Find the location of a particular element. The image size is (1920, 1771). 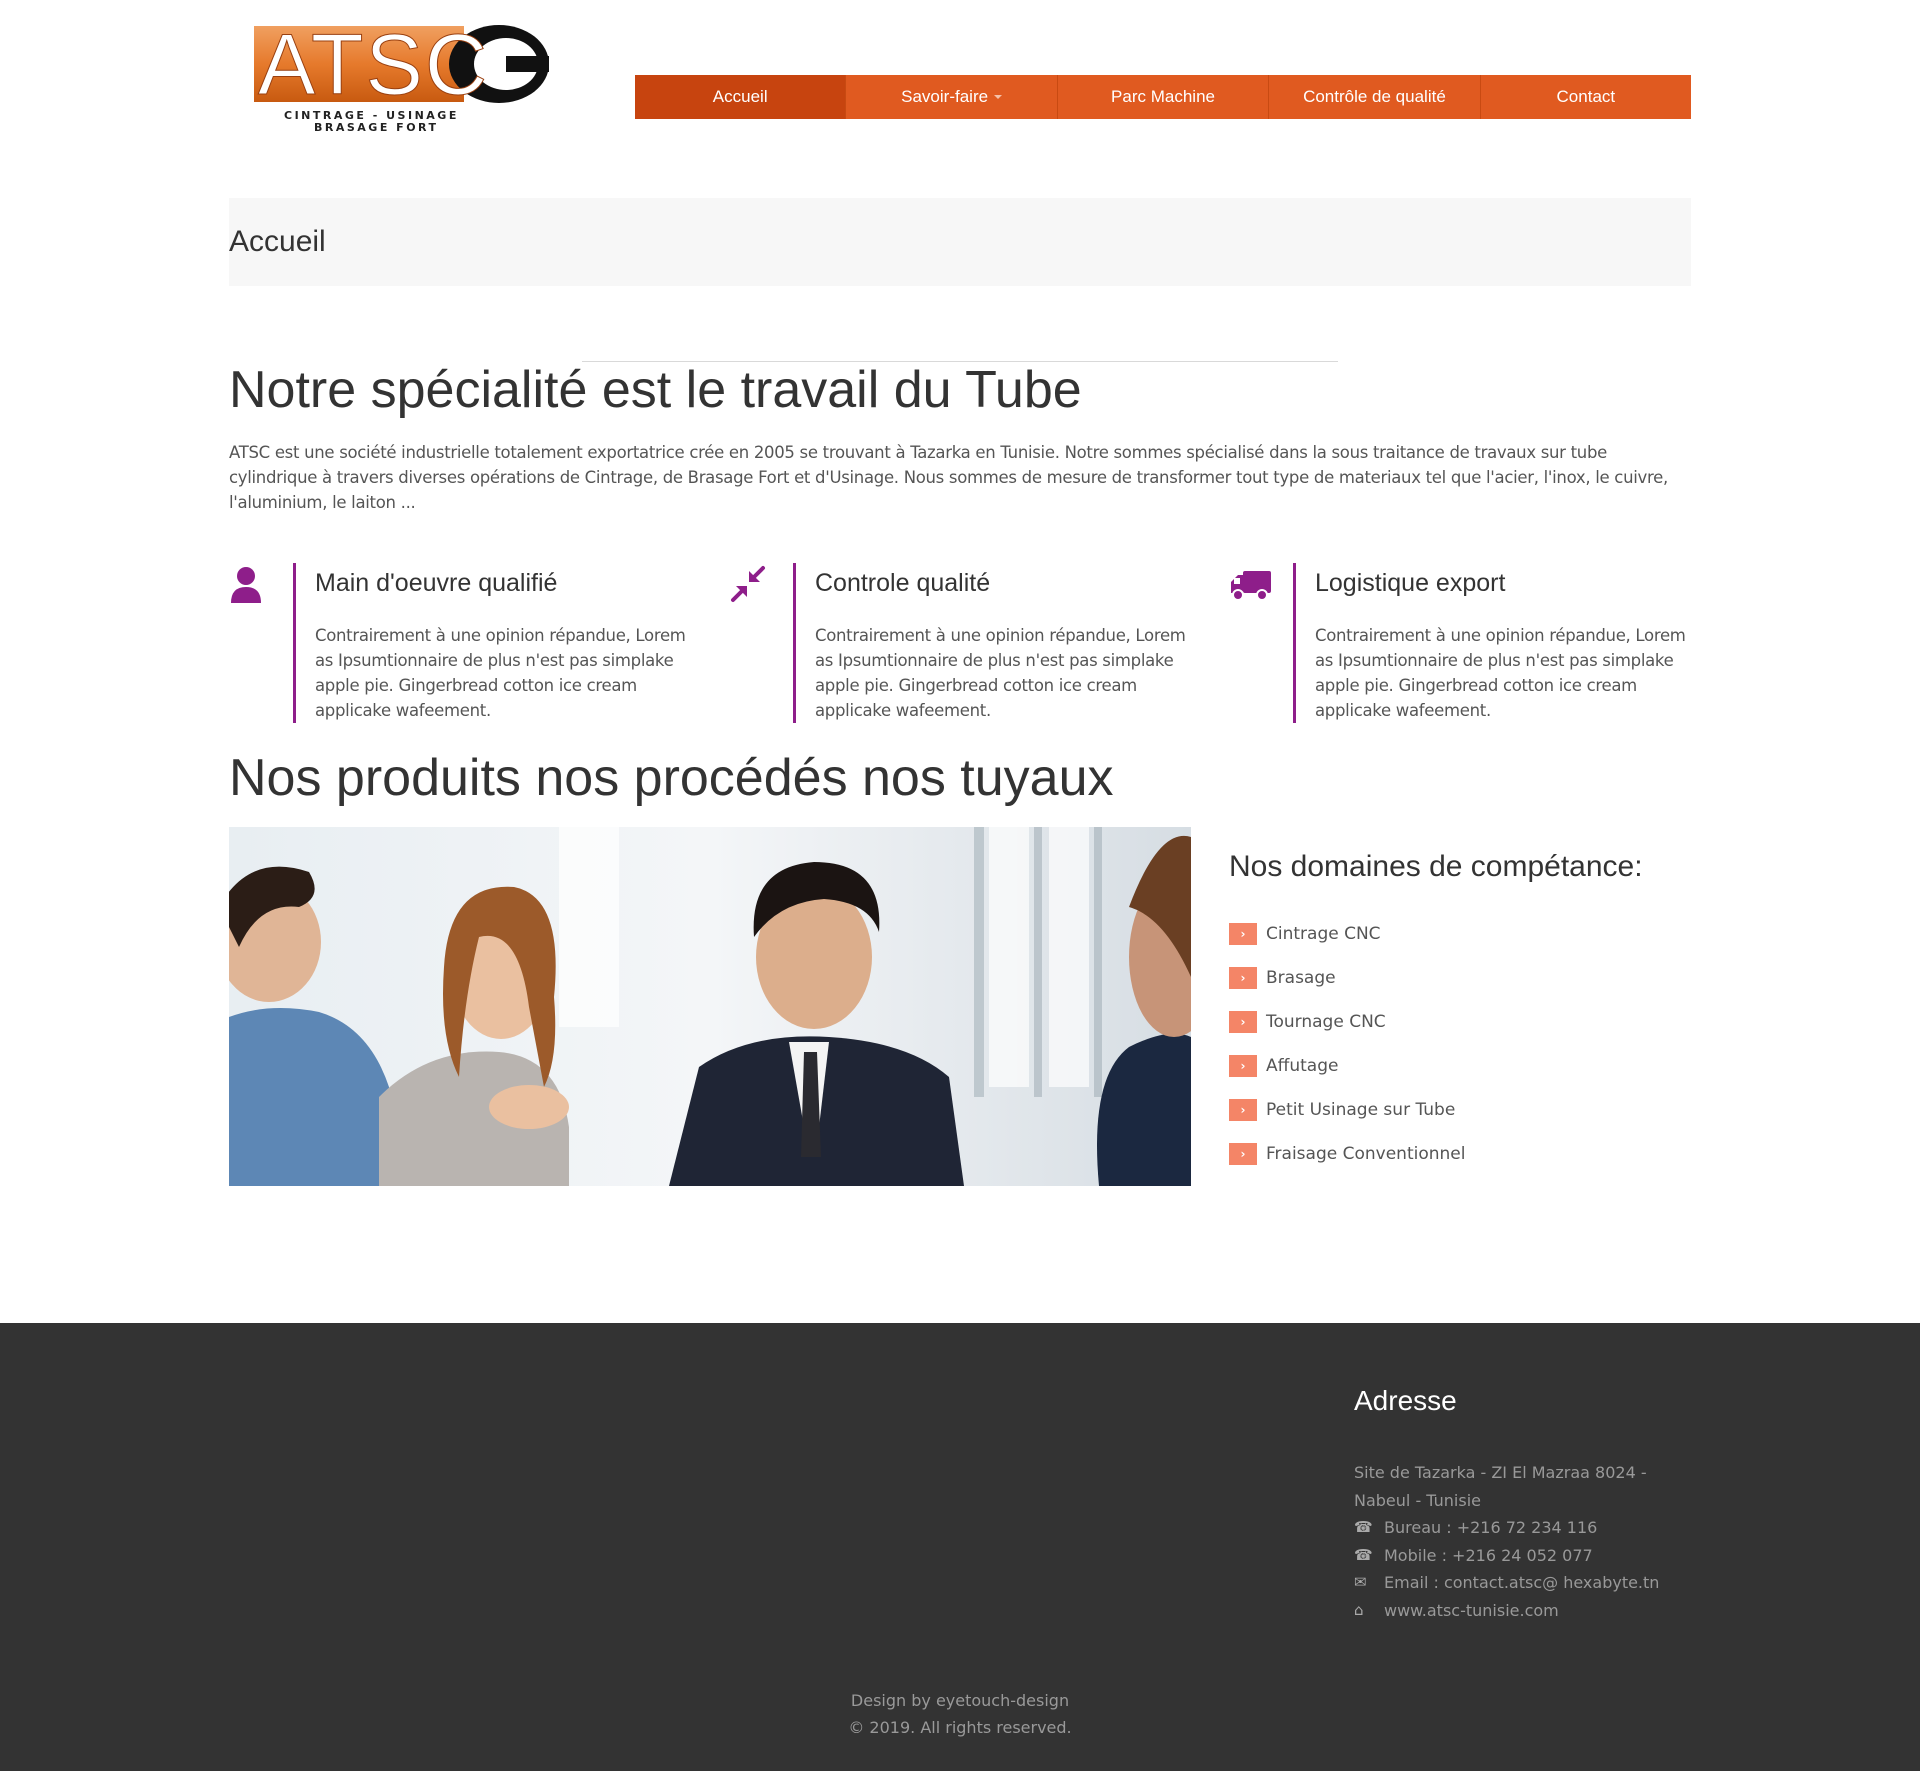

feature-title: Logistique export is located at coordinates (1410, 583).